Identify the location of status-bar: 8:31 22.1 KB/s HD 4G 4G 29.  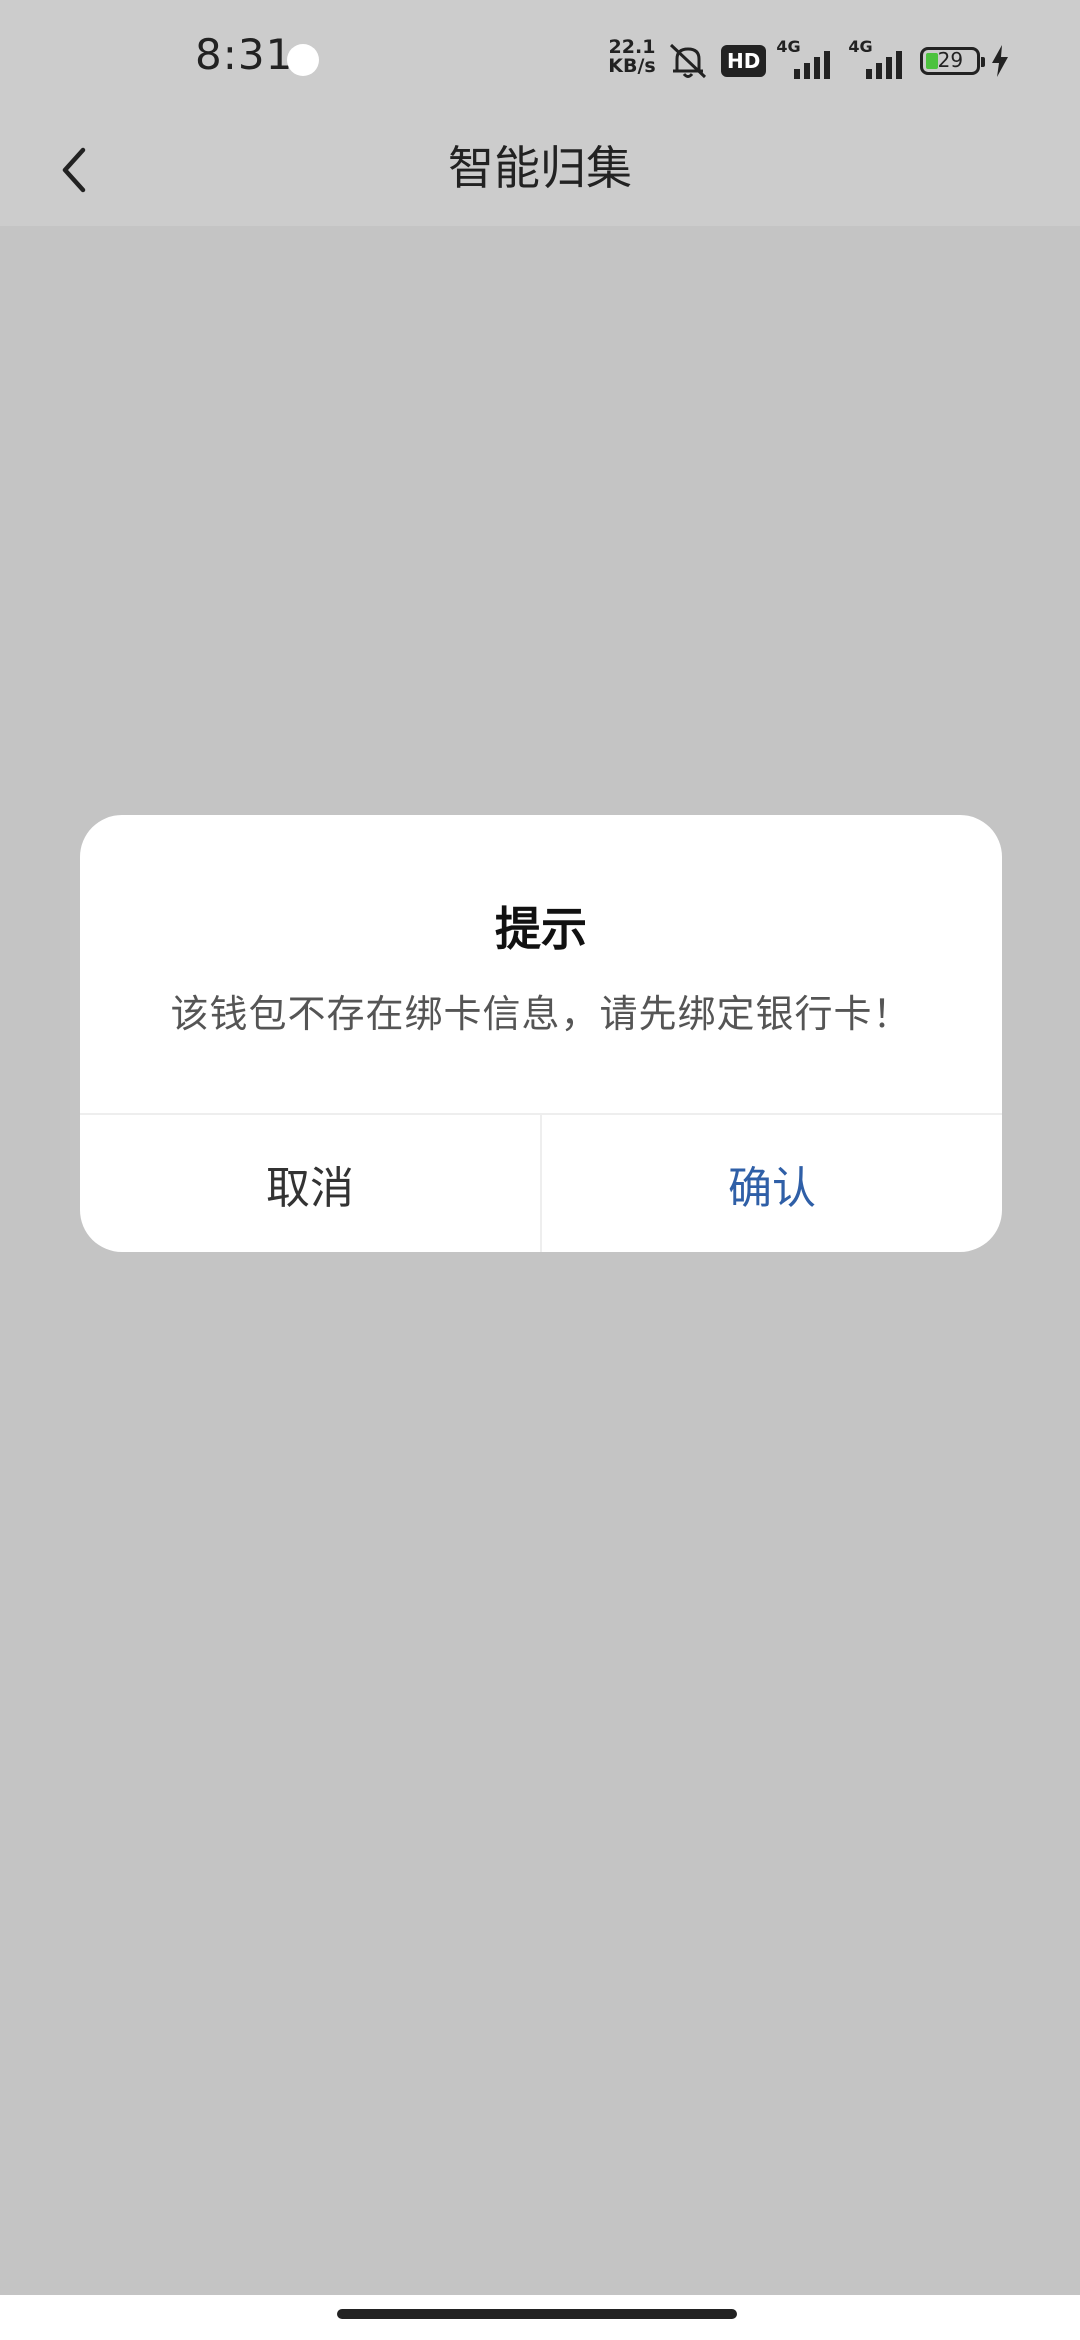
(540, 60).